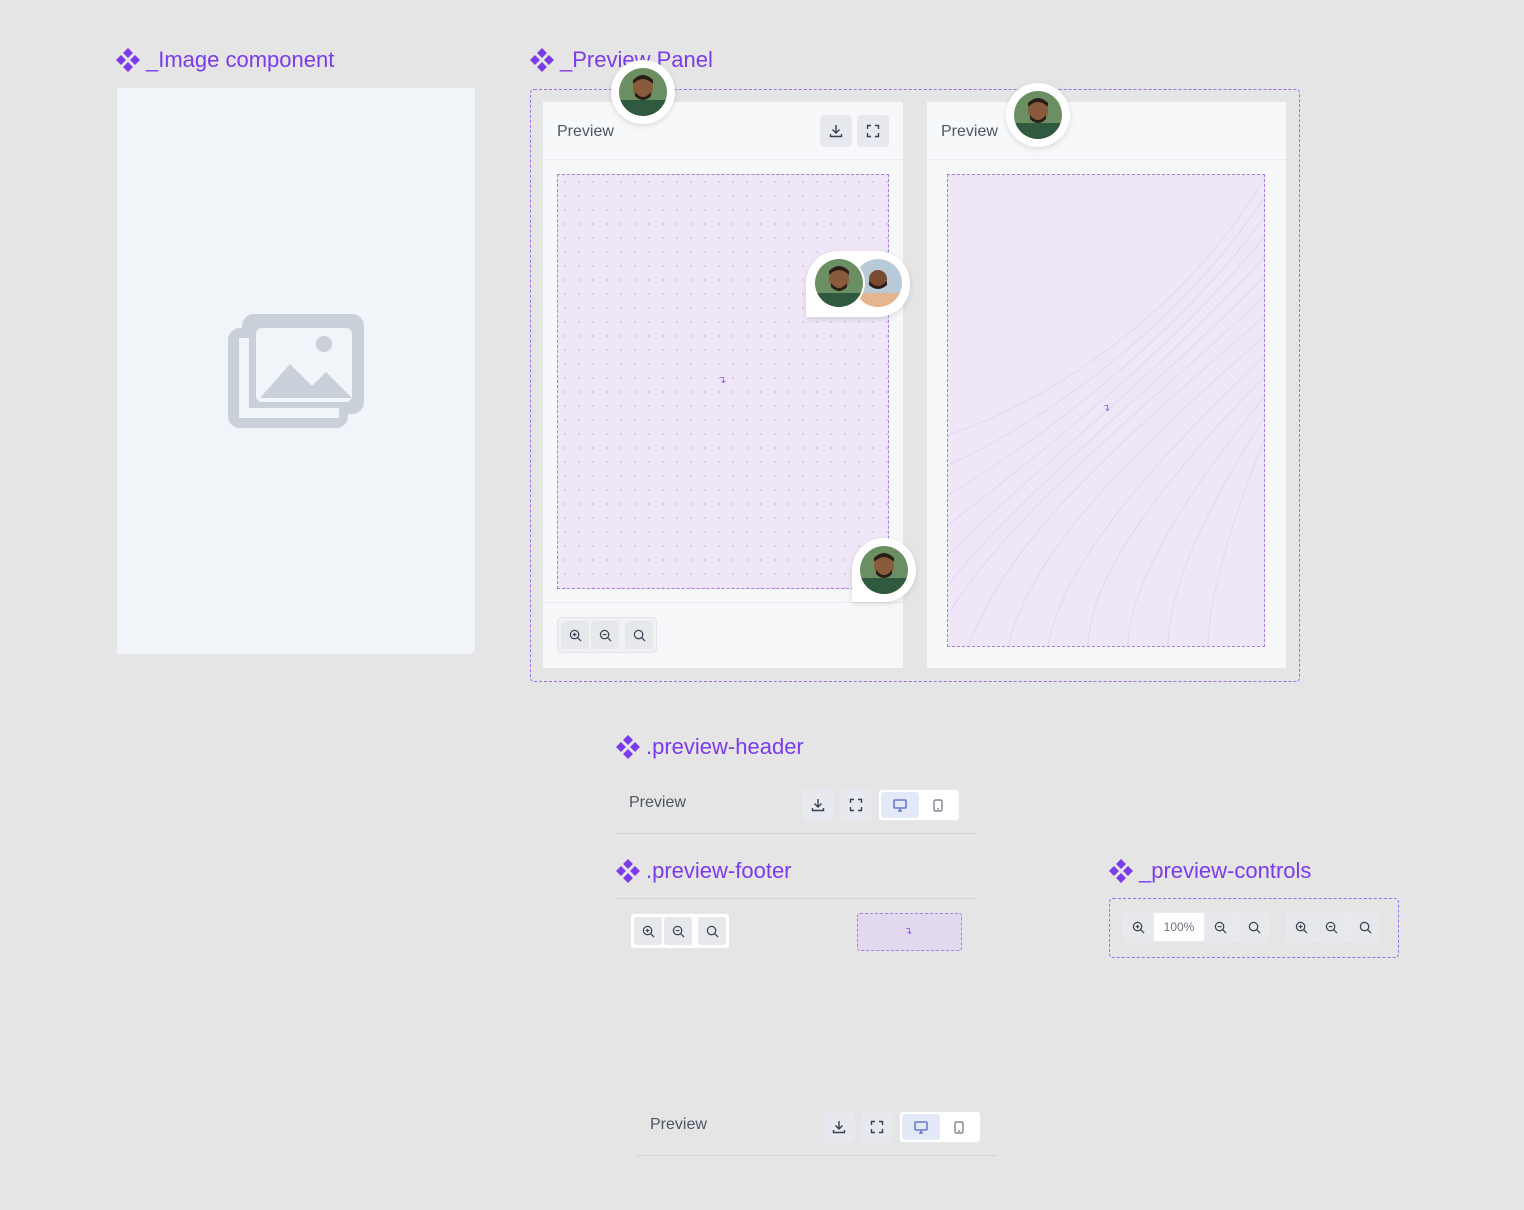 This screenshot has height=1210, width=1524. I want to click on image-component-title: _Image component, so click(225, 60).